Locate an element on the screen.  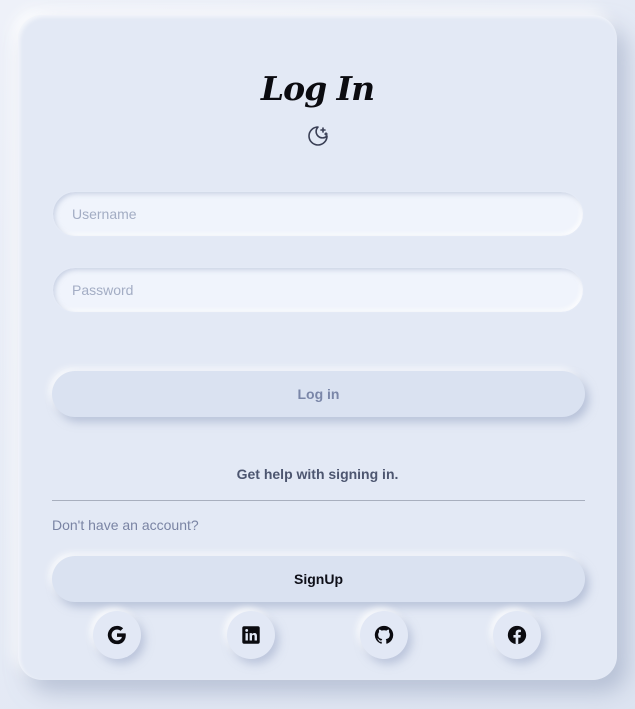
facebook-icon is located at coordinates (517, 635).